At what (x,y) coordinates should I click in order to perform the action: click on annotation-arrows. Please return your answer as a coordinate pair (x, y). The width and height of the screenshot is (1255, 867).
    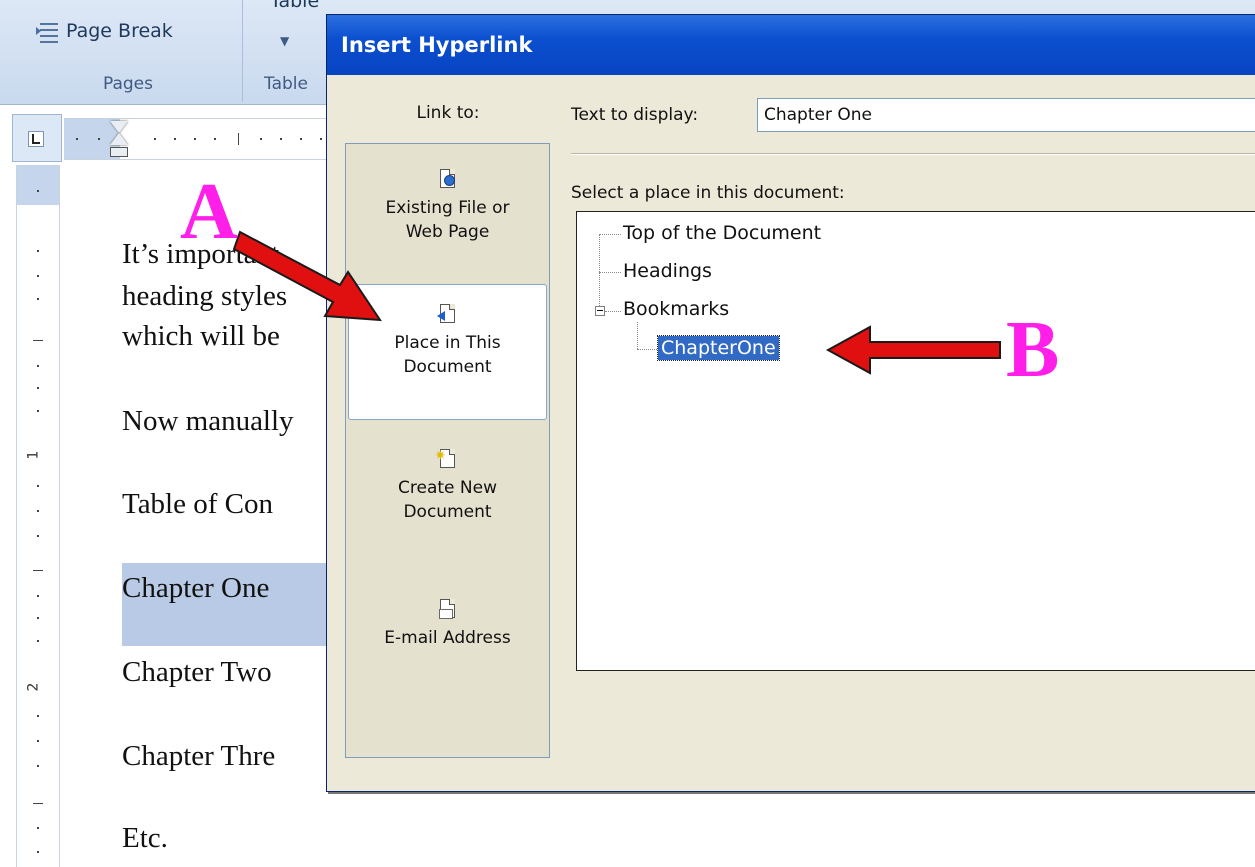
    Looking at the image, I should click on (616, 302).